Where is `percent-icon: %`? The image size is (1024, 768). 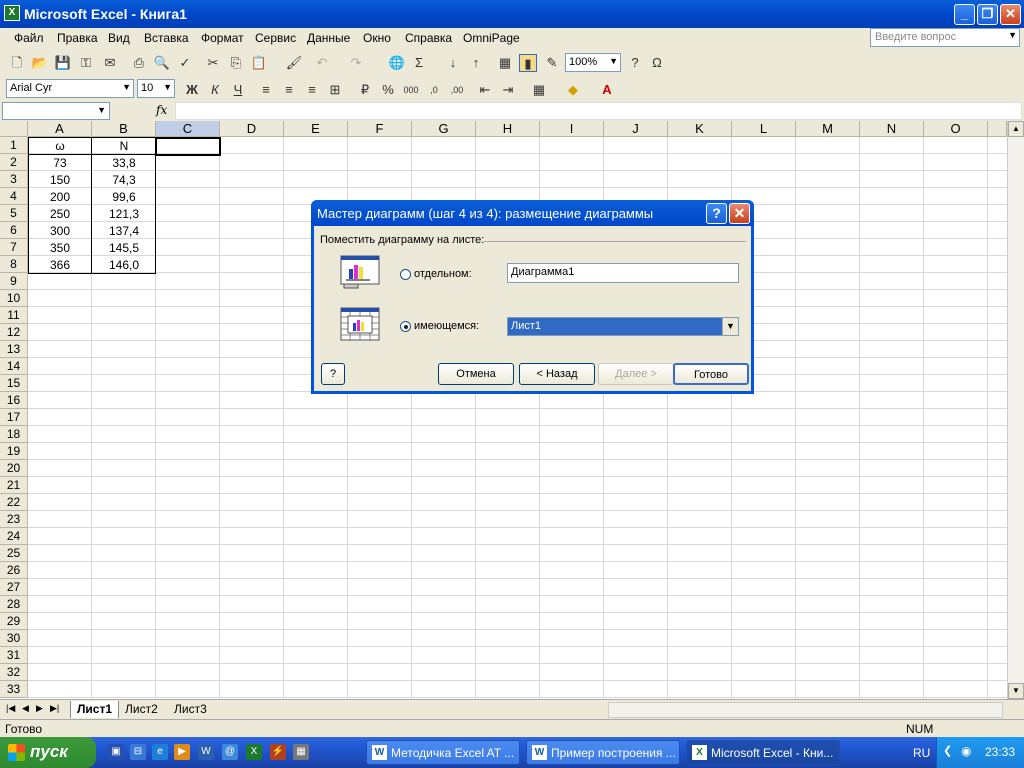
percent-icon: % is located at coordinates (388, 90).